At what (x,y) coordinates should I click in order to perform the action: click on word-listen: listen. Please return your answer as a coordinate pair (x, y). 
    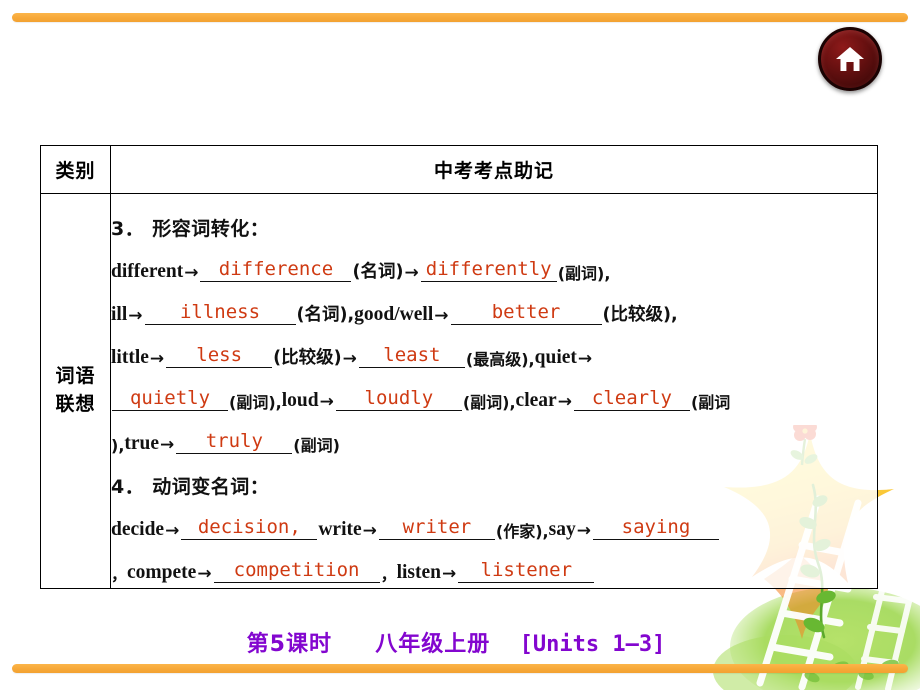
    Looking at the image, I should click on (419, 572).